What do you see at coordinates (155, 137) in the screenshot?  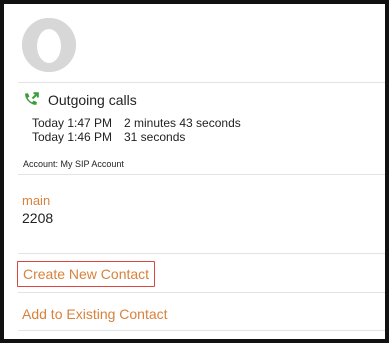 I see `call-duration: 31 seconds` at bounding box center [155, 137].